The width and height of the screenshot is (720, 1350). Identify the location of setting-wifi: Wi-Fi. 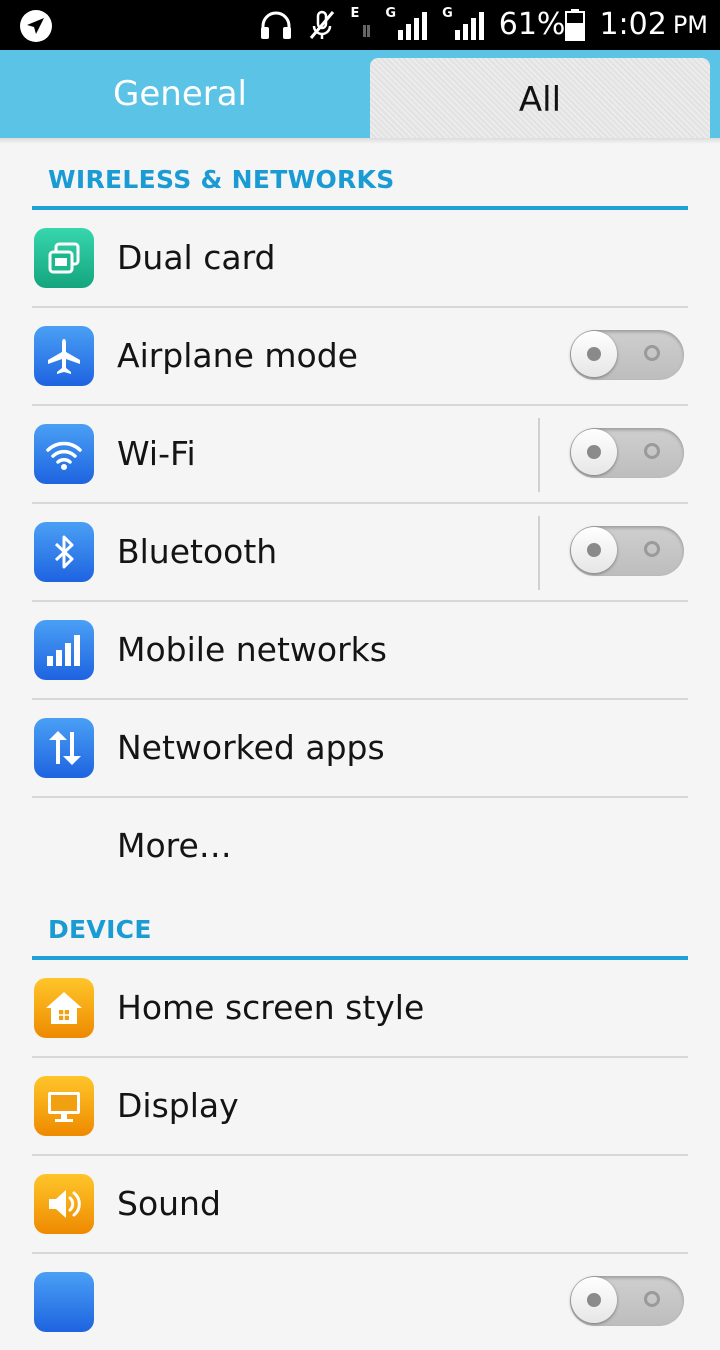
(360, 455).